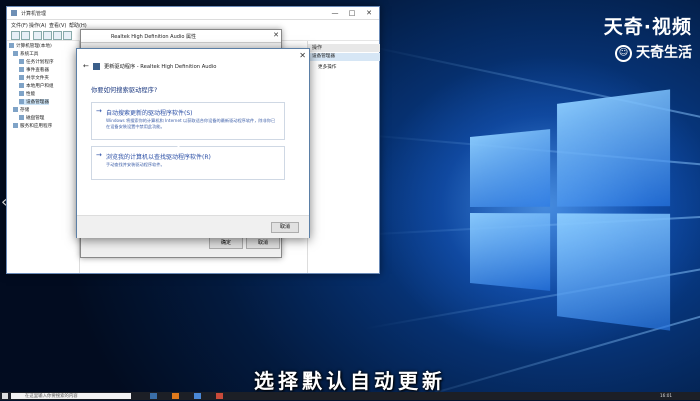 This screenshot has width=700, height=401. What do you see at coordinates (188, 163) in the screenshot?
I see `option-browse-computer: → 浏览我的计算机以查找驱动程序软件(R) 手动查找并安装驱动程序软件。` at bounding box center [188, 163].